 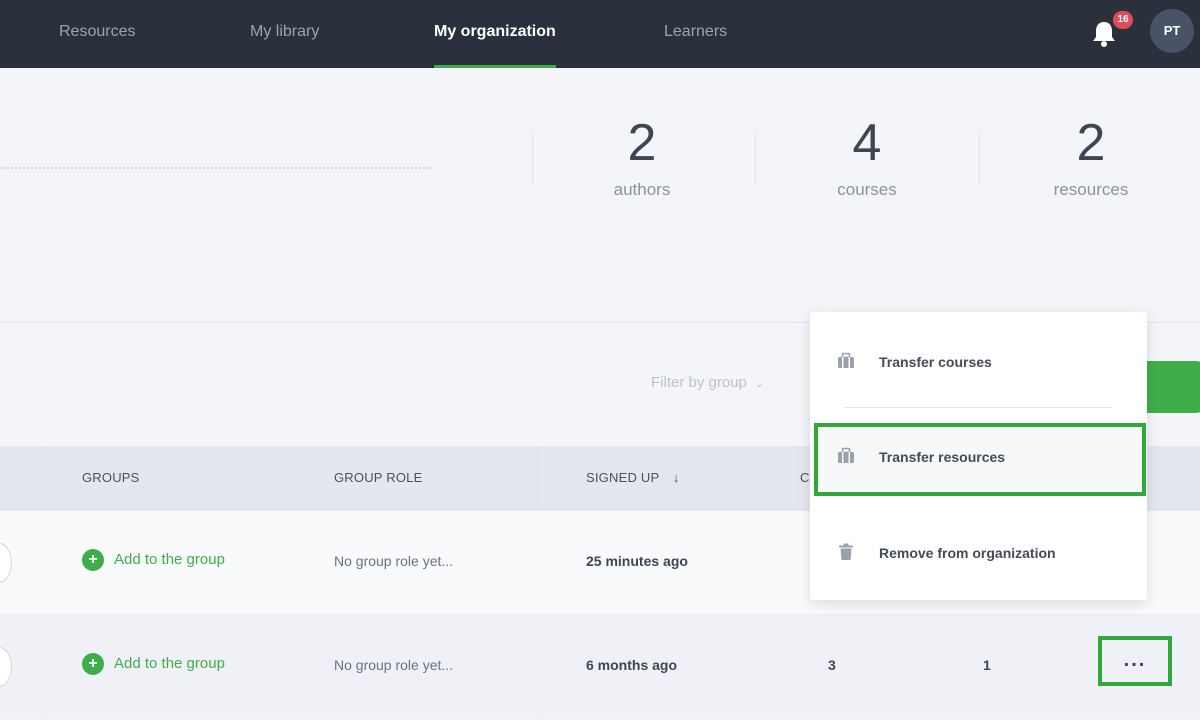 What do you see at coordinates (832, 665) in the screenshot?
I see `courses-count-cell: 3` at bounding box center [832, 665].